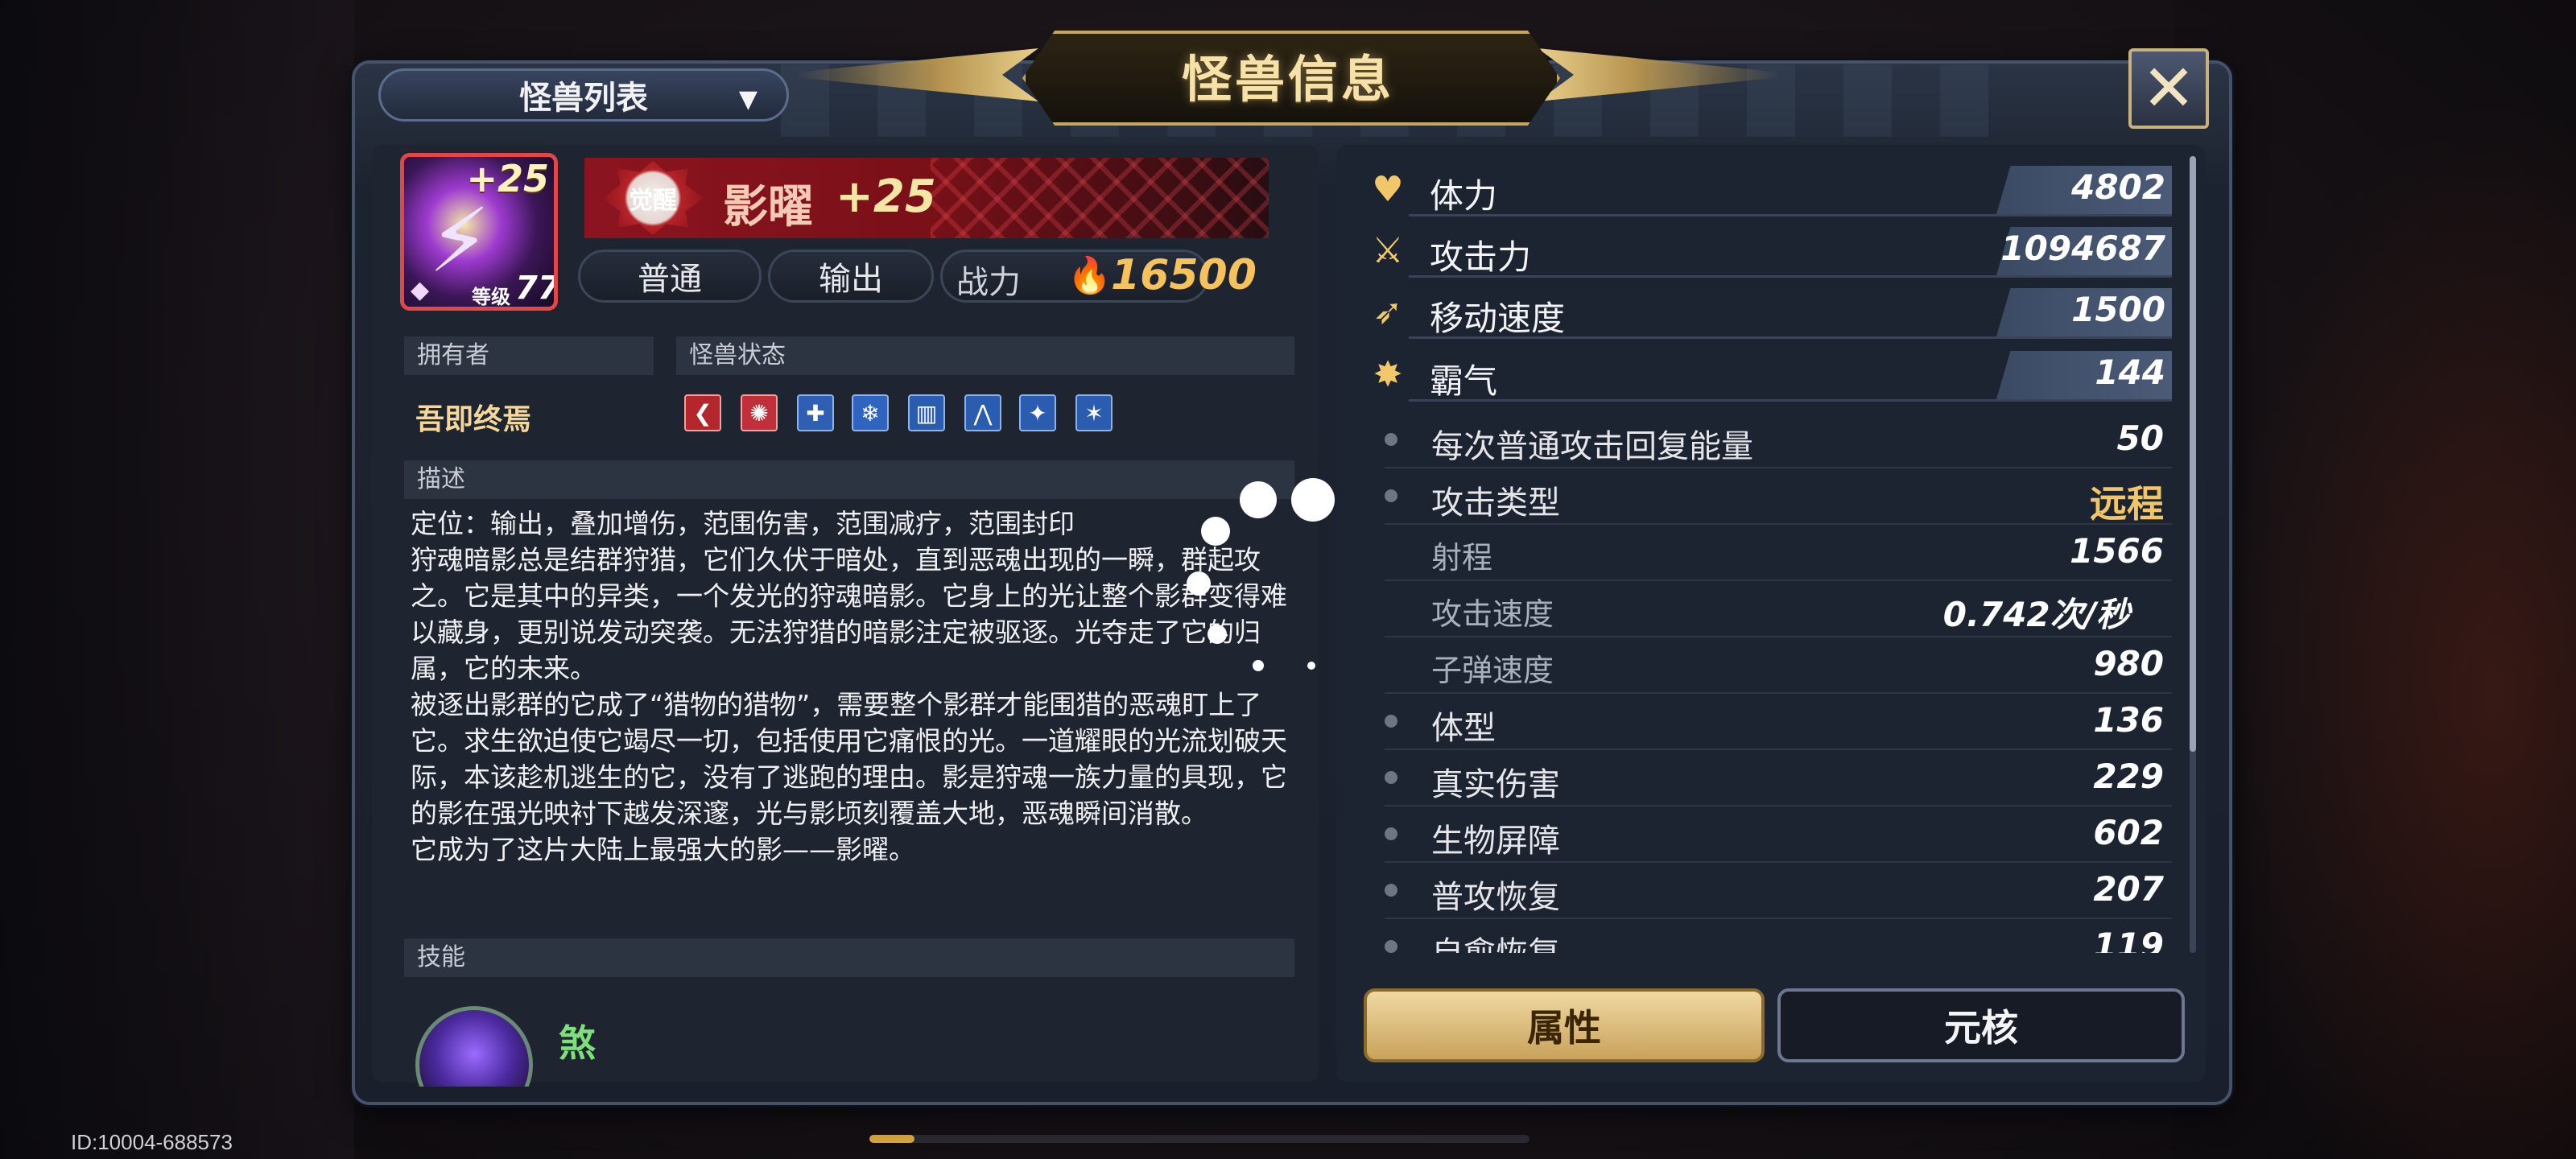  Describe the element at coordinates (2118, 309) in the screenshot. I see `stat-value: 1500` at that location.